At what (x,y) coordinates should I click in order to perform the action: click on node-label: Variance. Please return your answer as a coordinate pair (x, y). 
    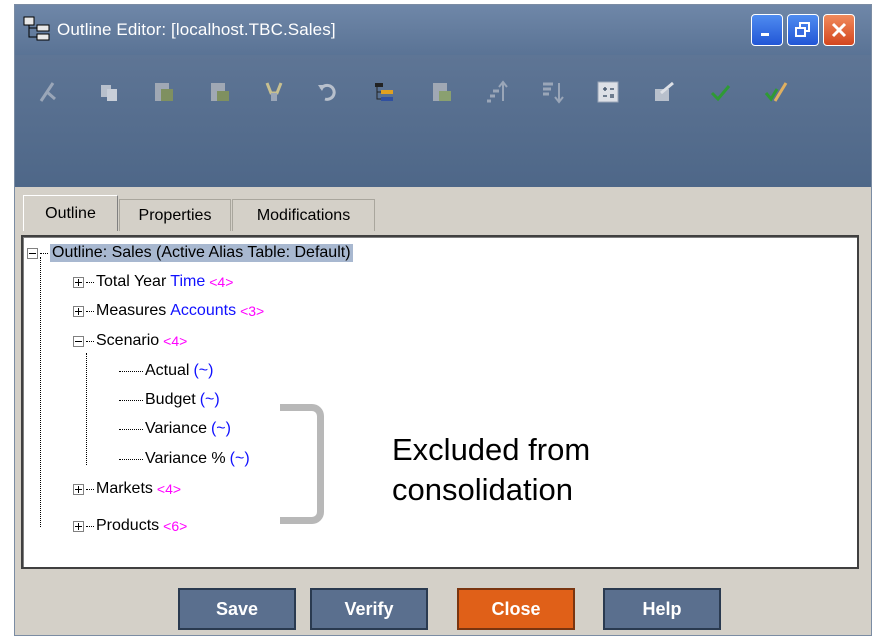
    Looking at the image, I should click on (176, 428).